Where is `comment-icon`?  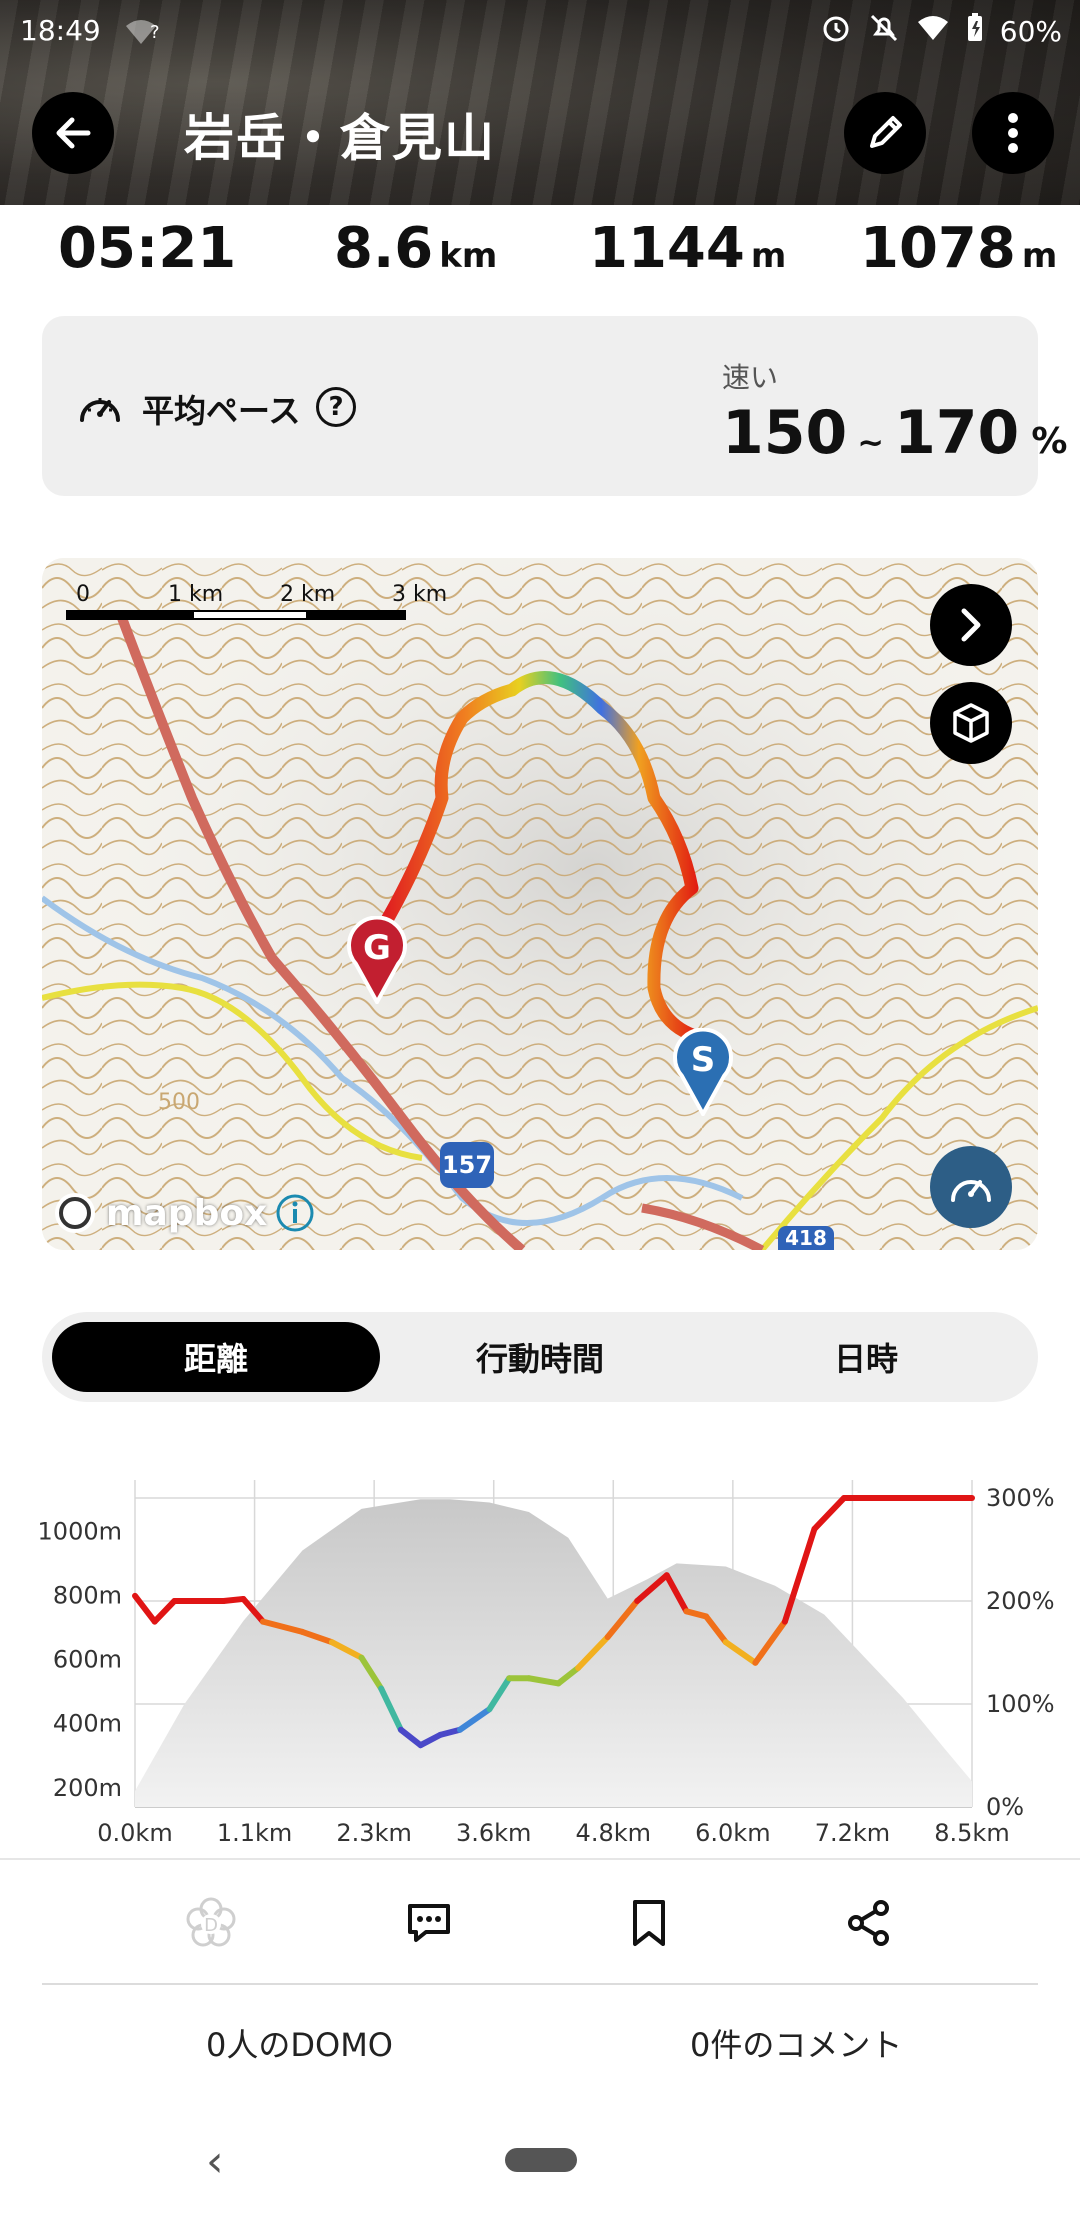 comment-icon is located at coordinates (429, 1923).